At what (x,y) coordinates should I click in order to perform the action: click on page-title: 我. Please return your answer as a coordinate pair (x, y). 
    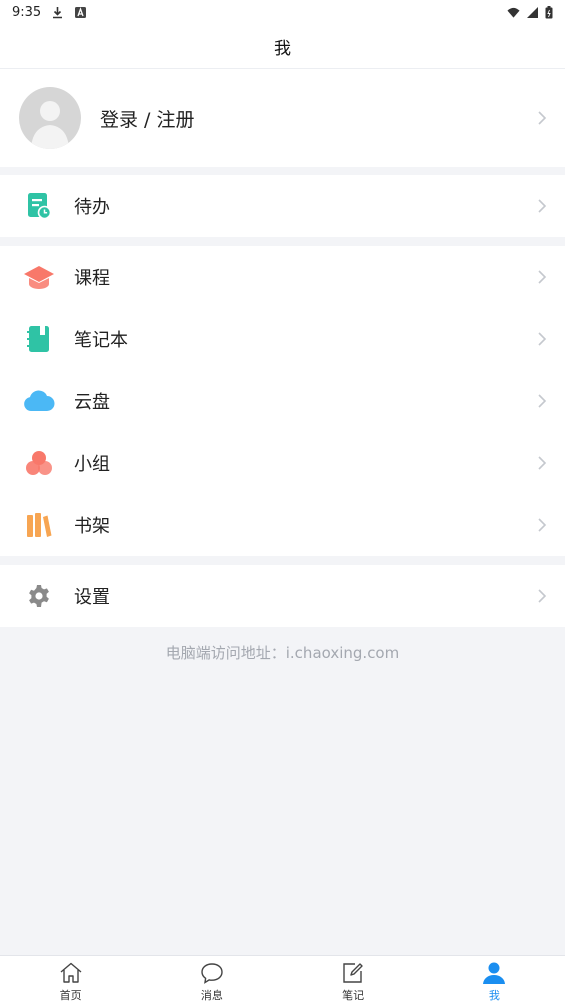
    Looking at the image, I should click on (282, 48).